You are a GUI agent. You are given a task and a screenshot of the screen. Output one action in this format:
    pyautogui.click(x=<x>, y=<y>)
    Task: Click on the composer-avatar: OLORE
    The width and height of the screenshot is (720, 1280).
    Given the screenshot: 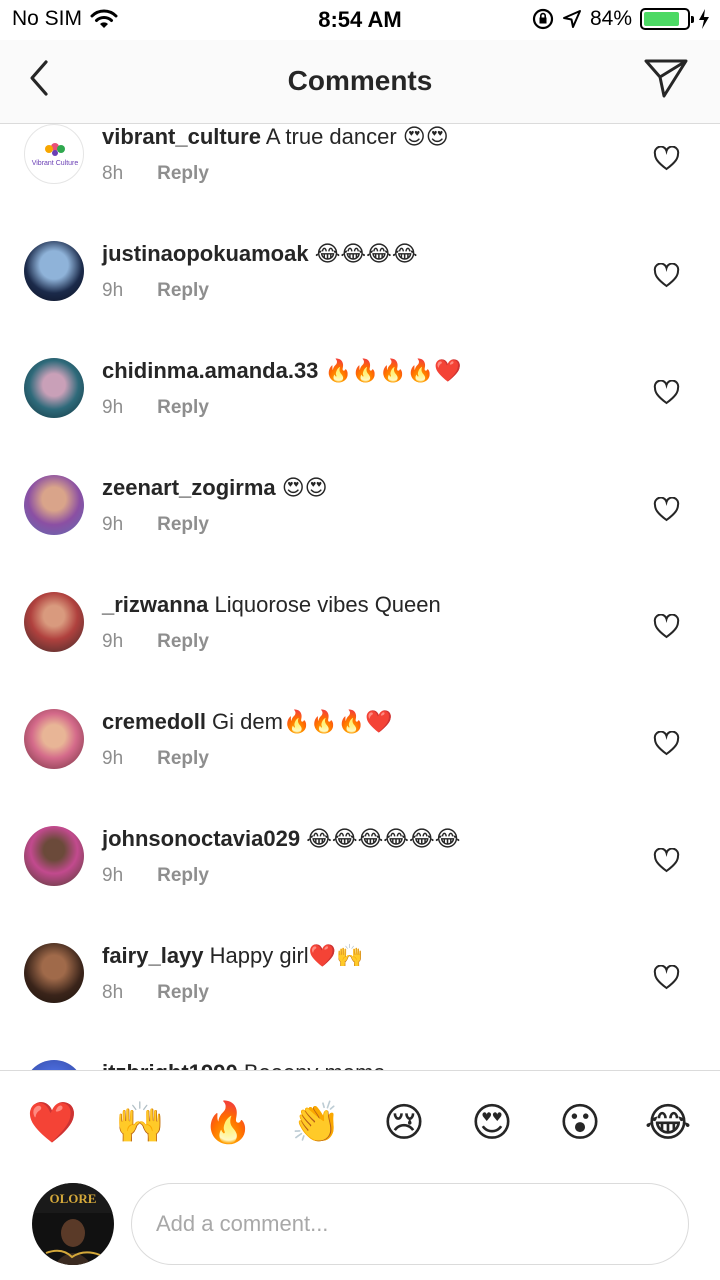 What is the action you would take?
    pyautogui.click(x=73, y=1224)
    